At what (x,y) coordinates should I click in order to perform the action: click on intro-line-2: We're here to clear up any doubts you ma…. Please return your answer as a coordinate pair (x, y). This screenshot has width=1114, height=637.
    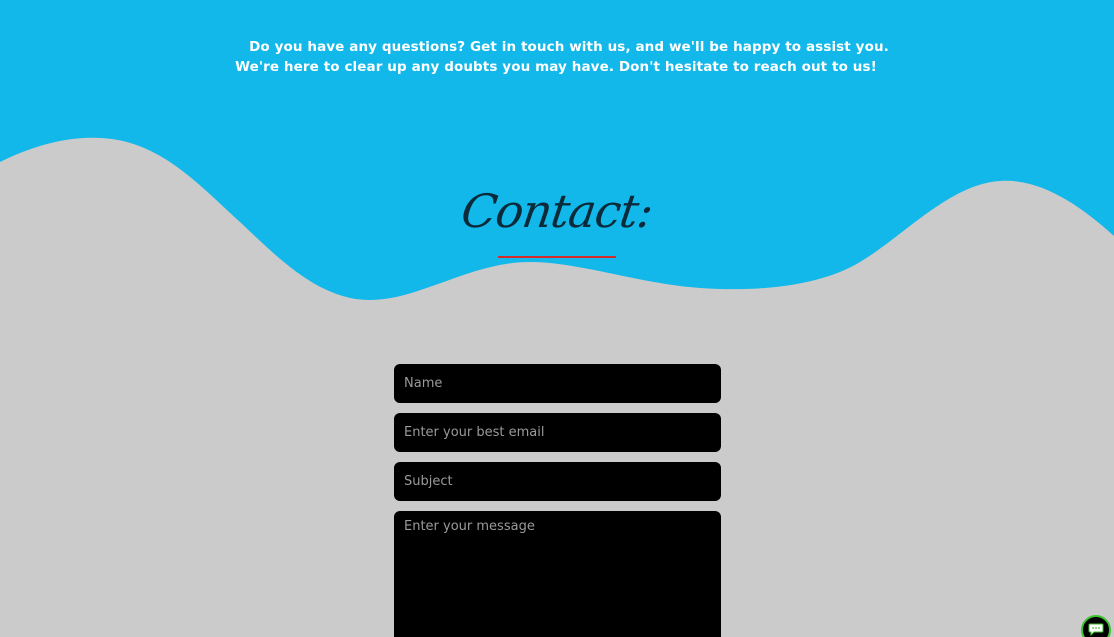
    Looking at the image, I should click on (556, 67).